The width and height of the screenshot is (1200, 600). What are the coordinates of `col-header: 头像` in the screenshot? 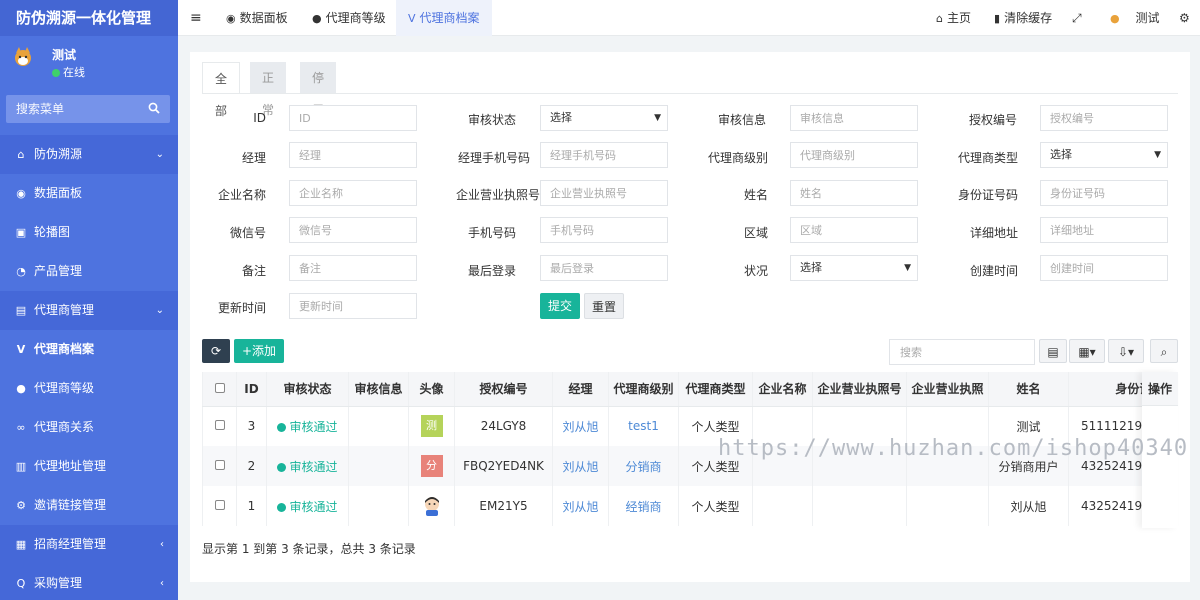 It's located at (431, 389).